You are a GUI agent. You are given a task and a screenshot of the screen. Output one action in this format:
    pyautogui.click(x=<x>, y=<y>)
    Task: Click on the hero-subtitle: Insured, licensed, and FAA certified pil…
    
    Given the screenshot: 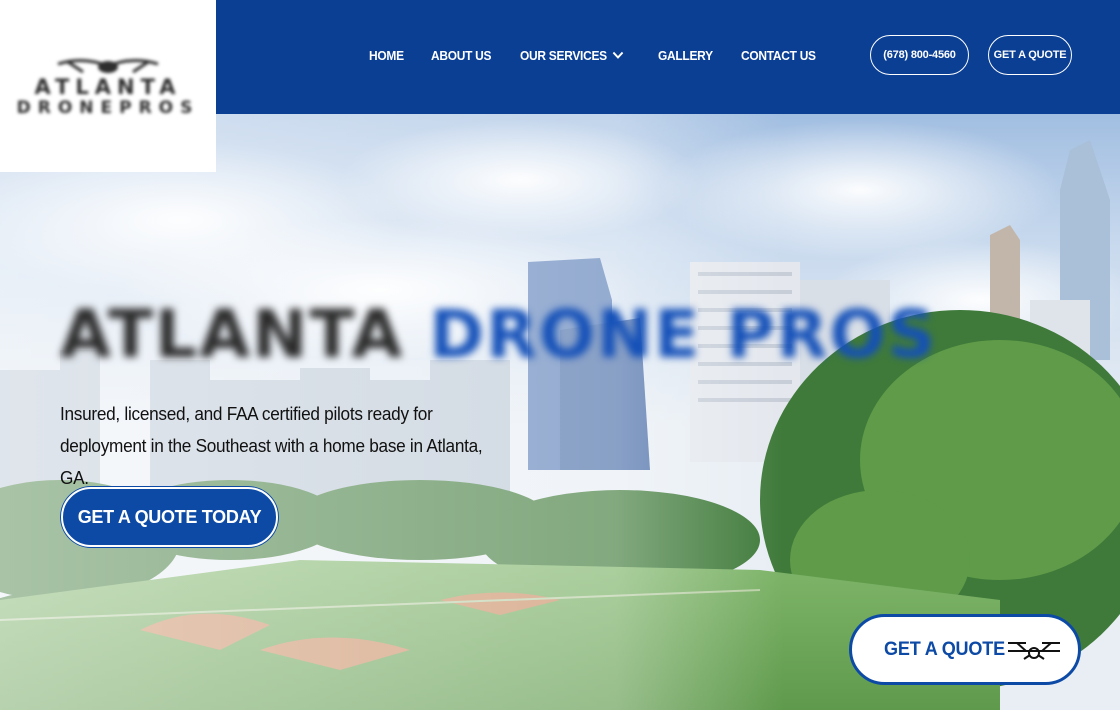 What is the action you would take?
    pyautogui.click(x=271, y=445)
    